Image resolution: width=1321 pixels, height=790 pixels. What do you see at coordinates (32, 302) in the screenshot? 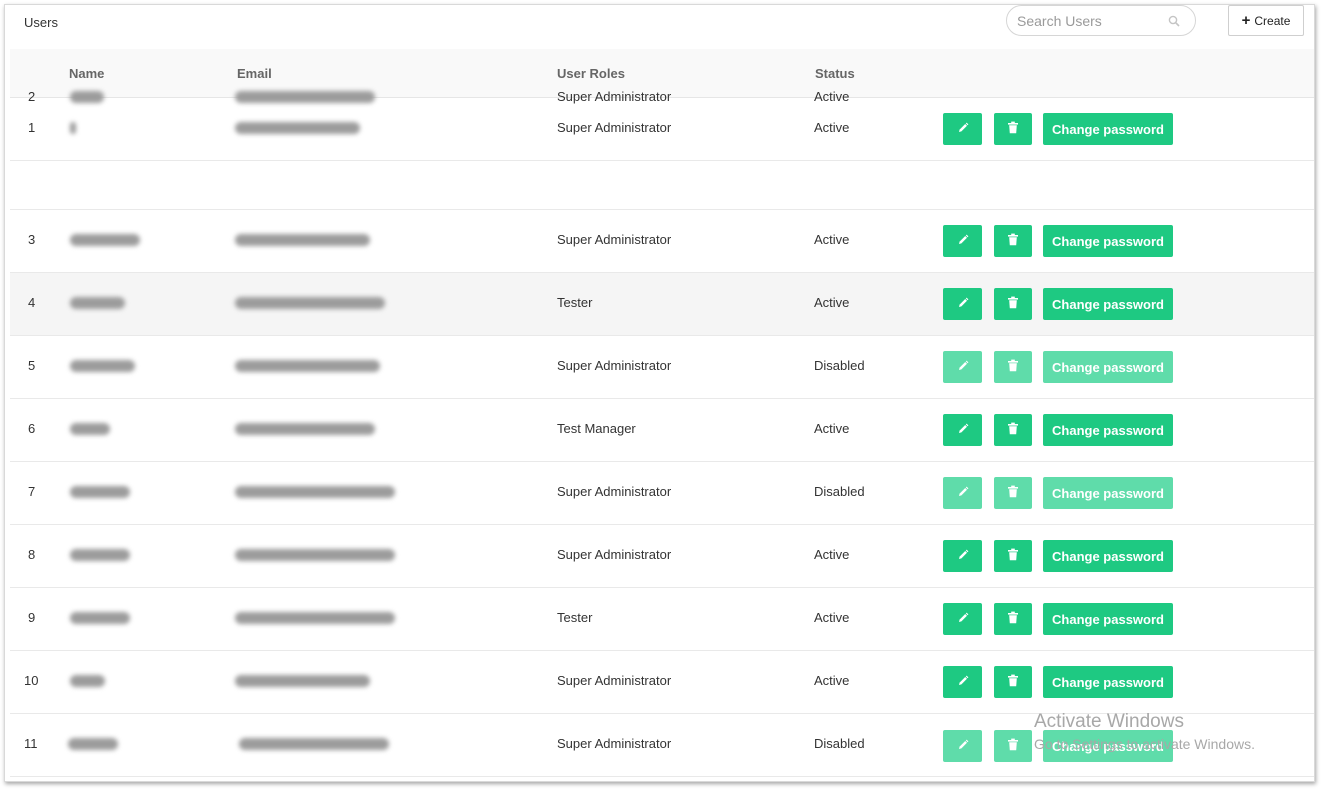
I see `row-number: 4` at bounding box center [32, 302].